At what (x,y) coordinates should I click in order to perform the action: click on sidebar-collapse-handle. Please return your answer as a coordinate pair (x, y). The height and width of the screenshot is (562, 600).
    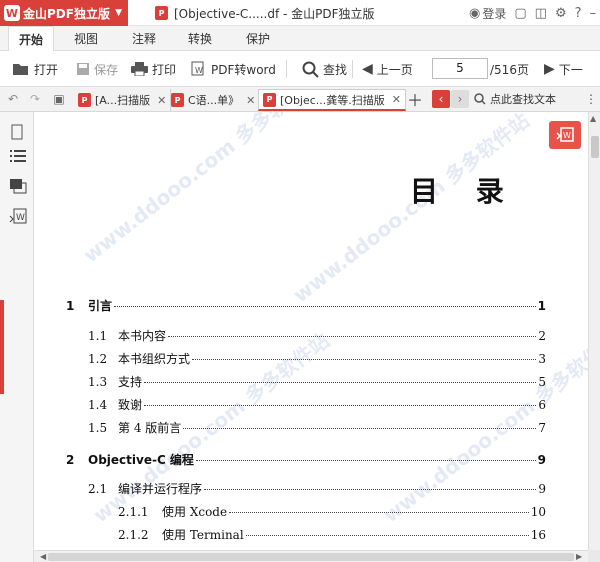
    Looking at the image, I should click on (2, 347).